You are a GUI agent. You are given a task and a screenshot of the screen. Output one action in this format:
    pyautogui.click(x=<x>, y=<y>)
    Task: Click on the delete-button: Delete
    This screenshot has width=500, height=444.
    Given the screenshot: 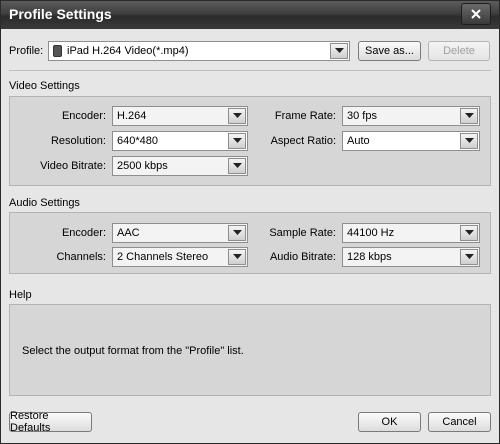 What is the action you would take?
    pyautogui.click(x=459, y=51)
    